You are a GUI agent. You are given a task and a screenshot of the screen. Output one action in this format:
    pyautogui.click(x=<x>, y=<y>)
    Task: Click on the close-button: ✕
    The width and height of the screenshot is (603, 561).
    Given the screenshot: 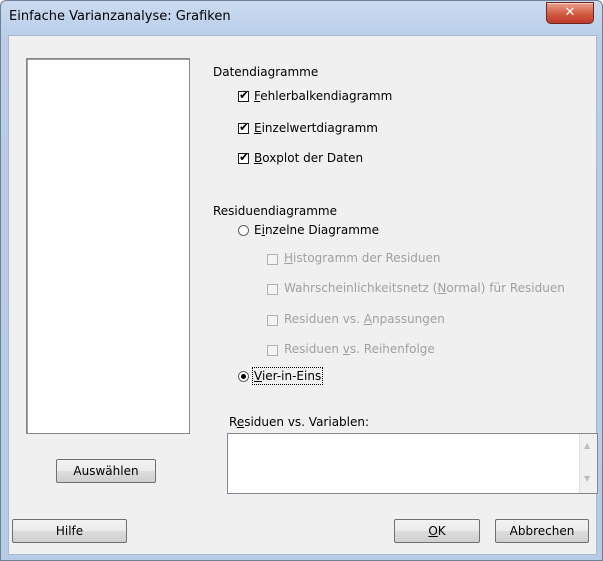 What is the action you would take?
    pyautogui.click(x=570, y=13)
    